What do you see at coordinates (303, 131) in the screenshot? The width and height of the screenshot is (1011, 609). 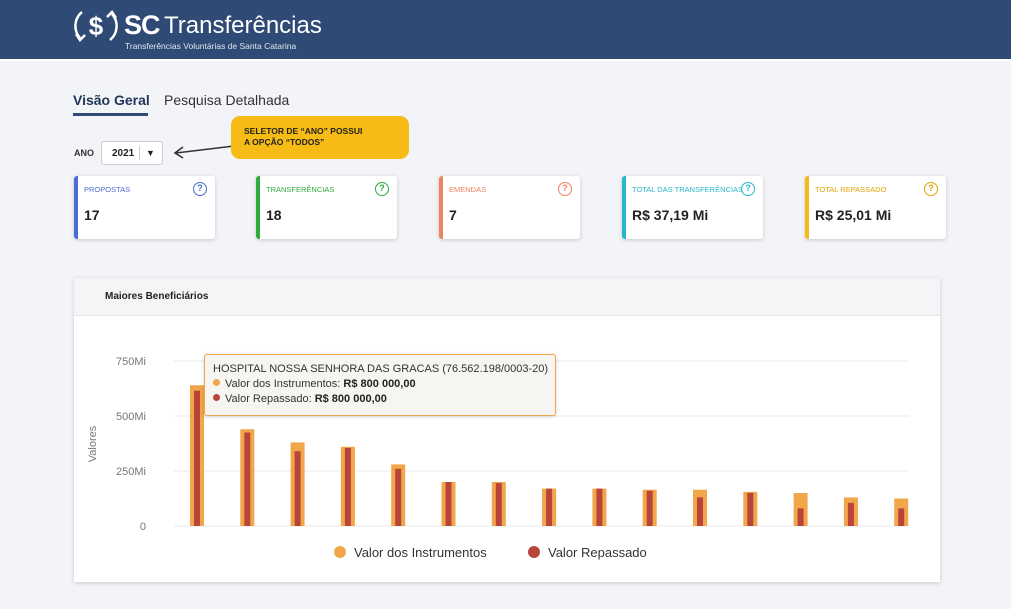 I see `callout-line-1: SELETOR DE “ANO” POSSUI` at bounding box center [303, 131].